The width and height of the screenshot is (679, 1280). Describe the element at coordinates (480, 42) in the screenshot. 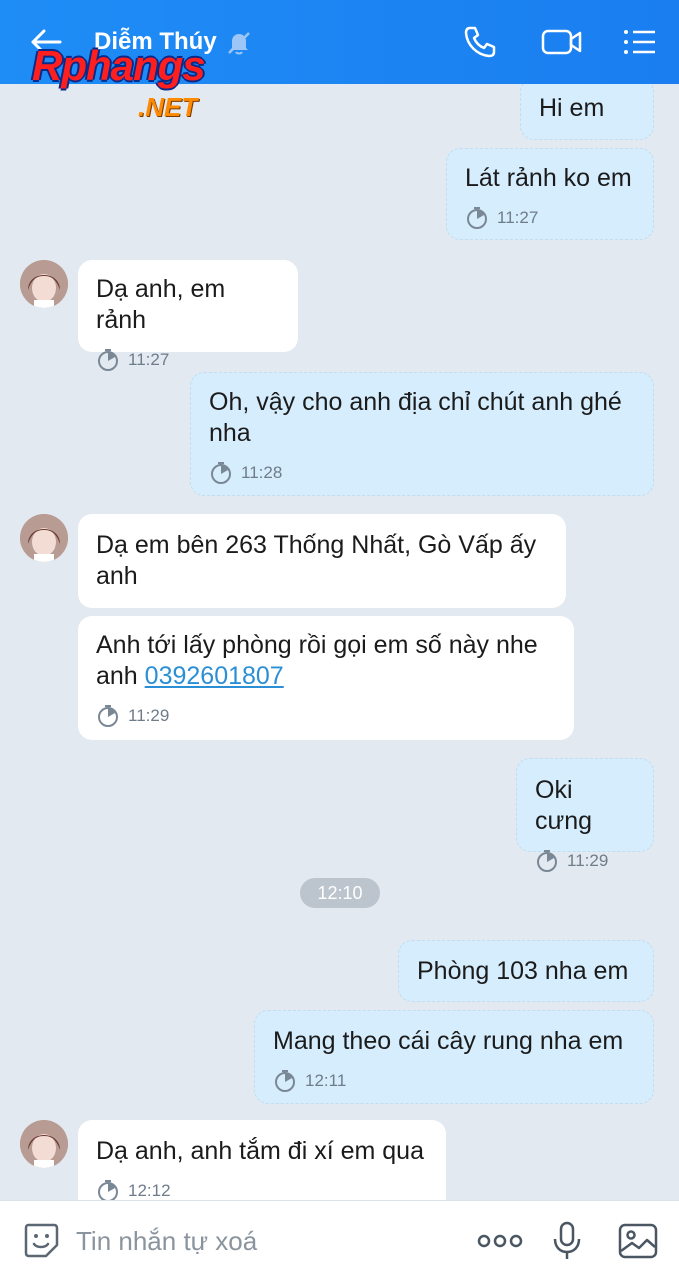

I see `phone-icon` at that location.